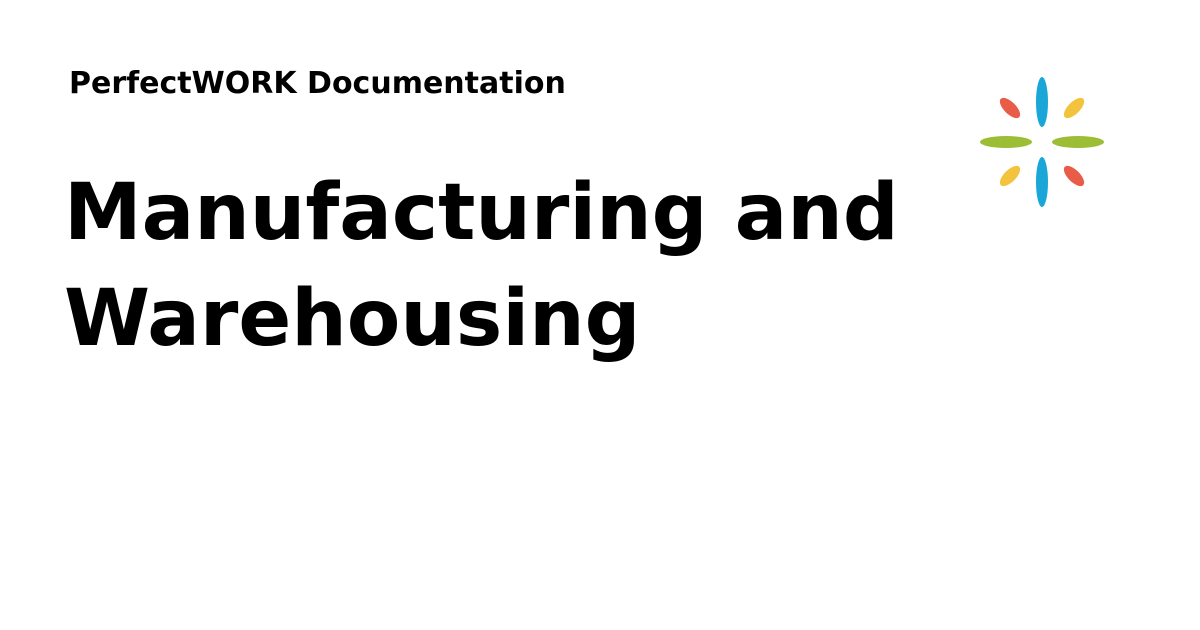 Image resolution: width=1200 pixels, height=630 pixels. I want to click on logo-petal-right, so click(1078, 142).